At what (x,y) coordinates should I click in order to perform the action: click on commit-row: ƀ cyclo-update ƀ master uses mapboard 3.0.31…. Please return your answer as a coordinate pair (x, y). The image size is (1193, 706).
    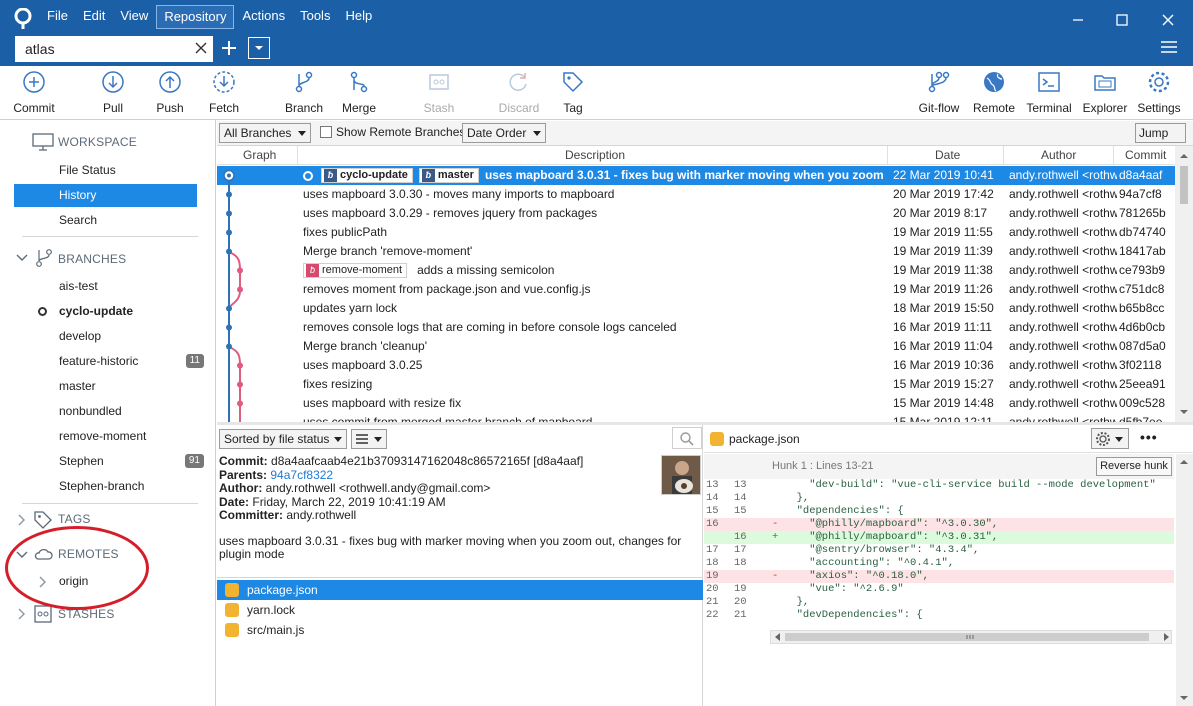
    Looking at the image, I should click on (696, 175).